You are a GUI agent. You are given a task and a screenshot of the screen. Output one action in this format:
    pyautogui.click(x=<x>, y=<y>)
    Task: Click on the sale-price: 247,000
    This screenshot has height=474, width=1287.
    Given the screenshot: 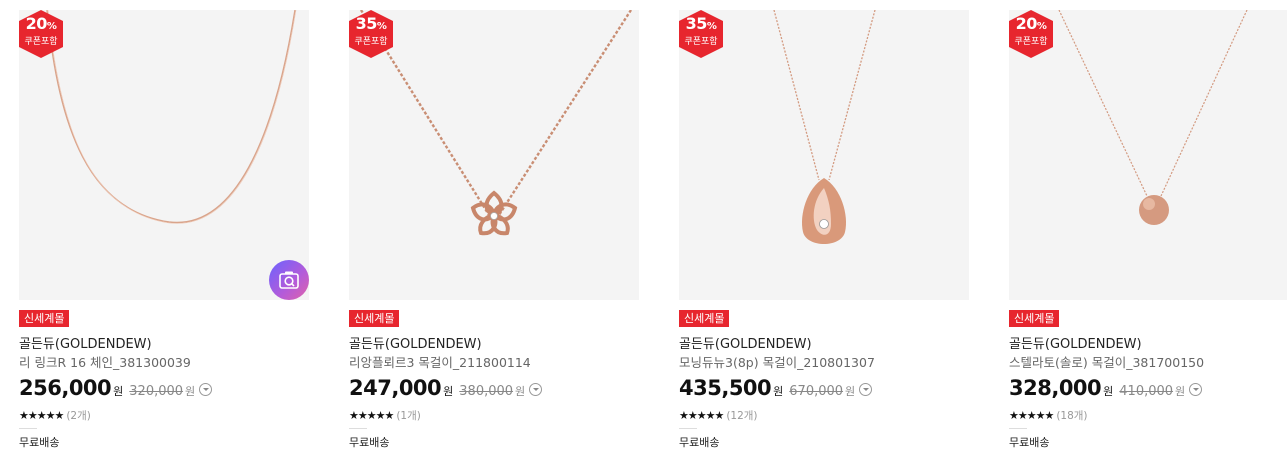 What is the action you would take?
    pyautogui.click(x=395, y=388)
    